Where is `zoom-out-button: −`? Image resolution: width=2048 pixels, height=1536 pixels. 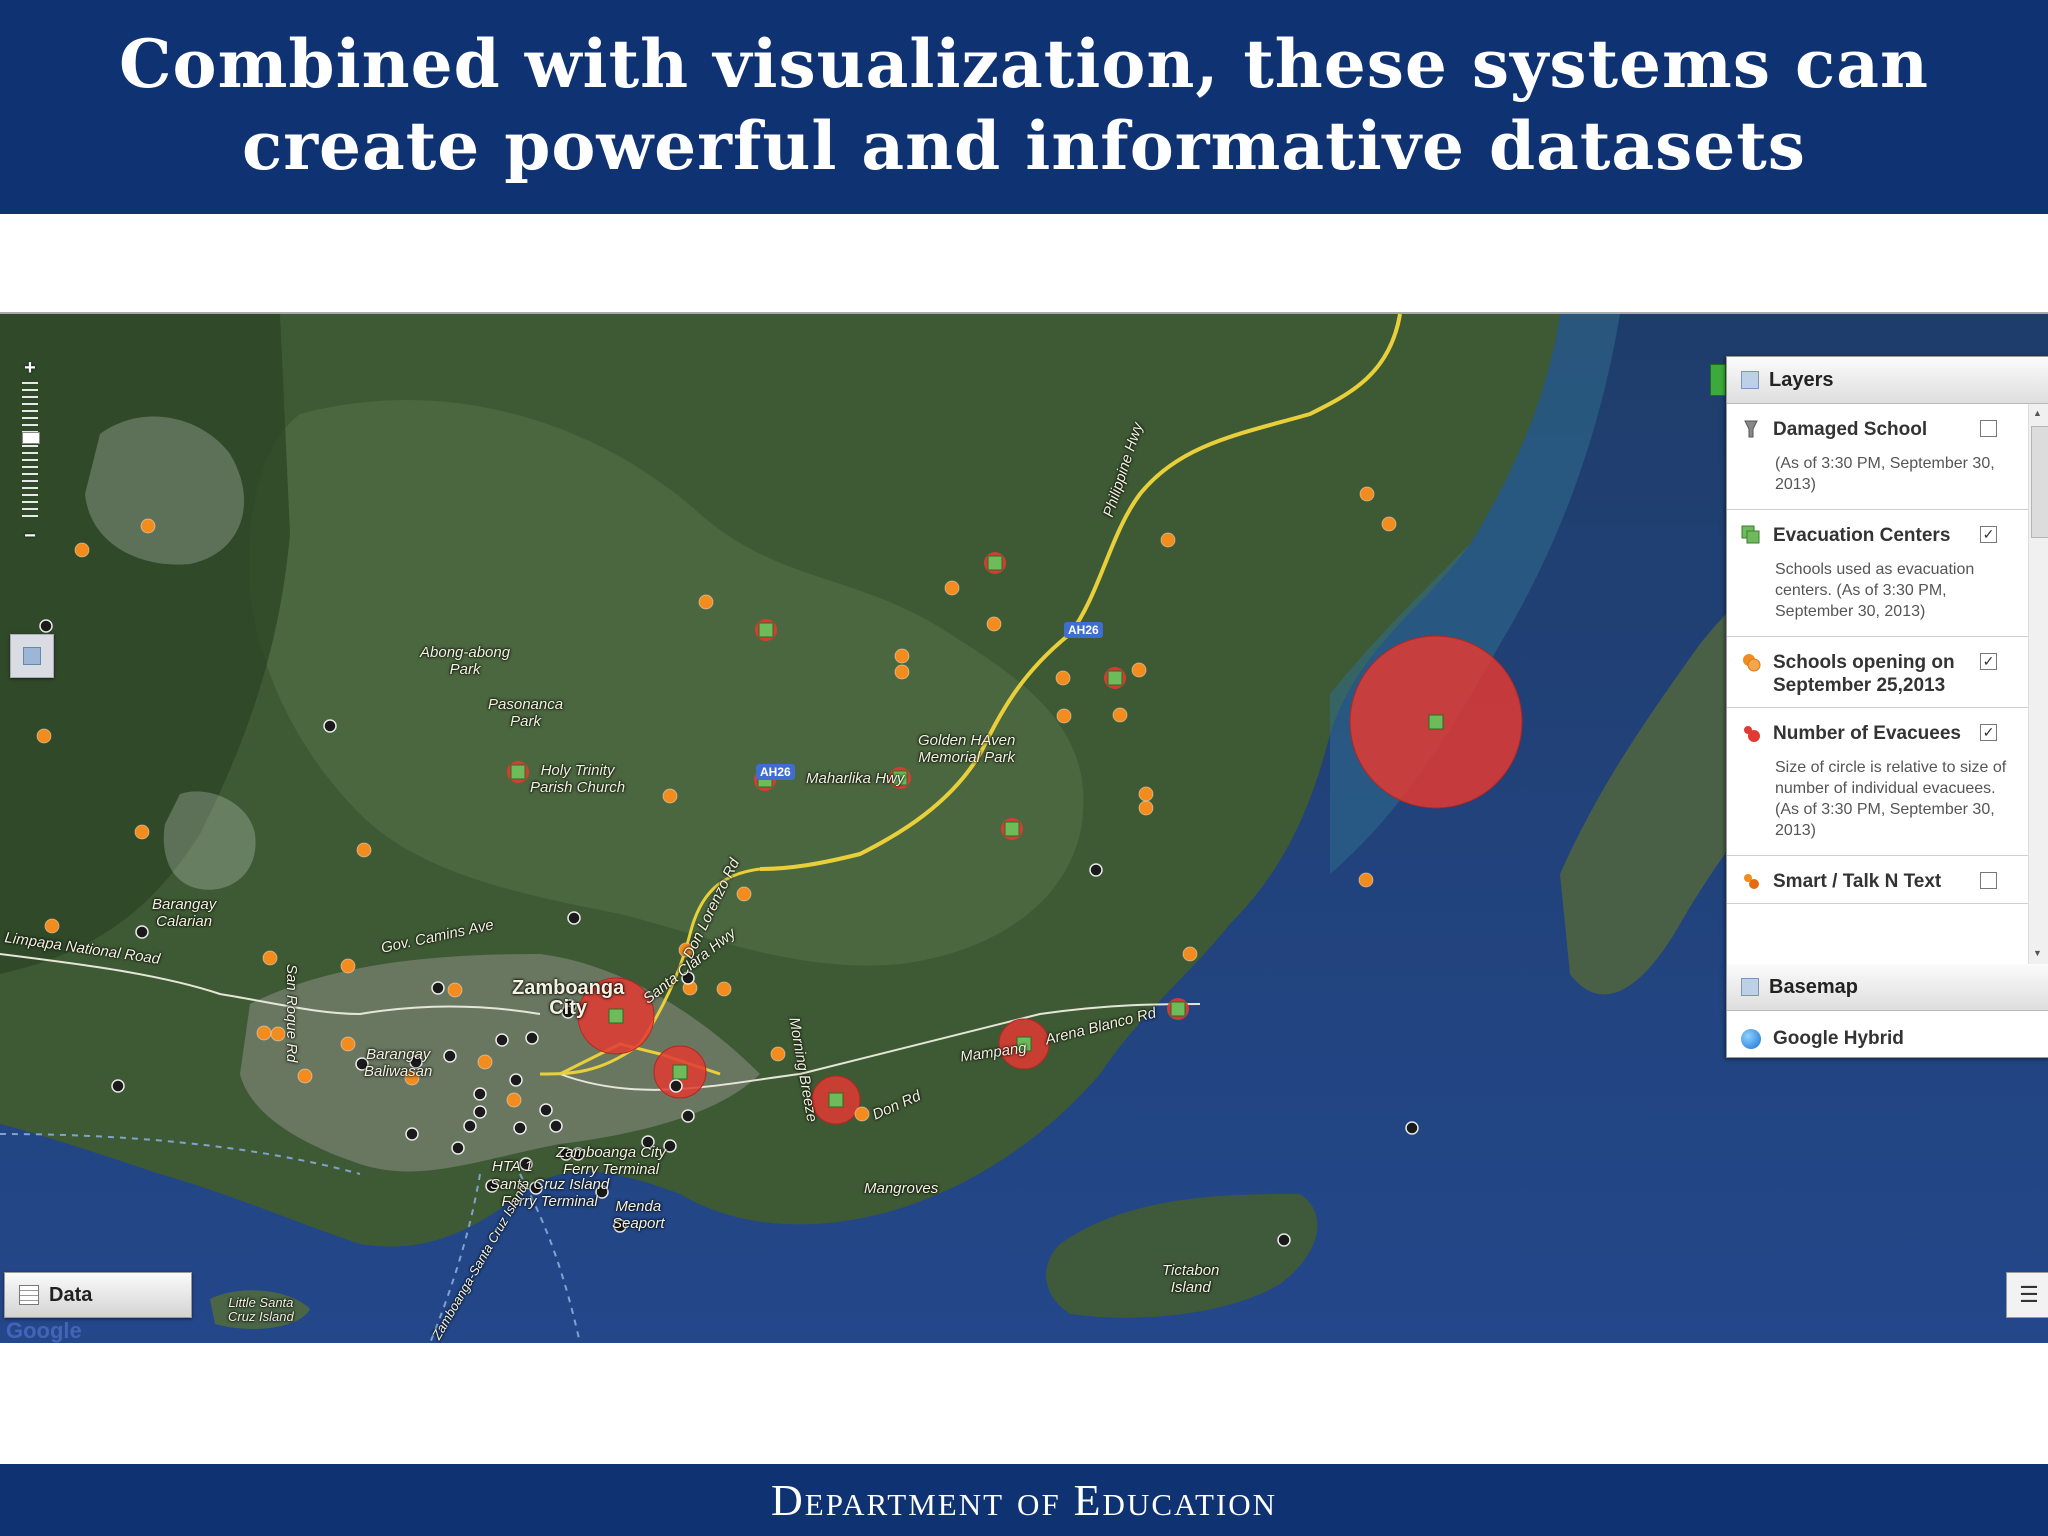
zoom-out-button: − is located at coordinates (30, 536).